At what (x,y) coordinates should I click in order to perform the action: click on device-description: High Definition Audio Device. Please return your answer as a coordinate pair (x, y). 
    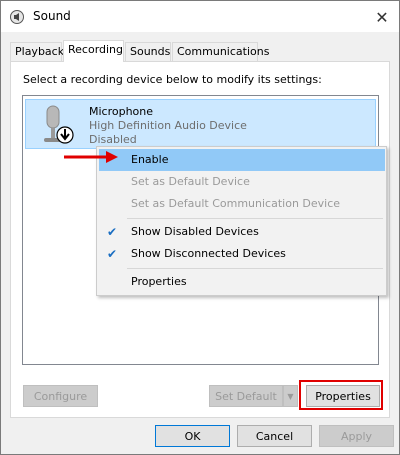
    Looking at the image, I should click on (168, 125).